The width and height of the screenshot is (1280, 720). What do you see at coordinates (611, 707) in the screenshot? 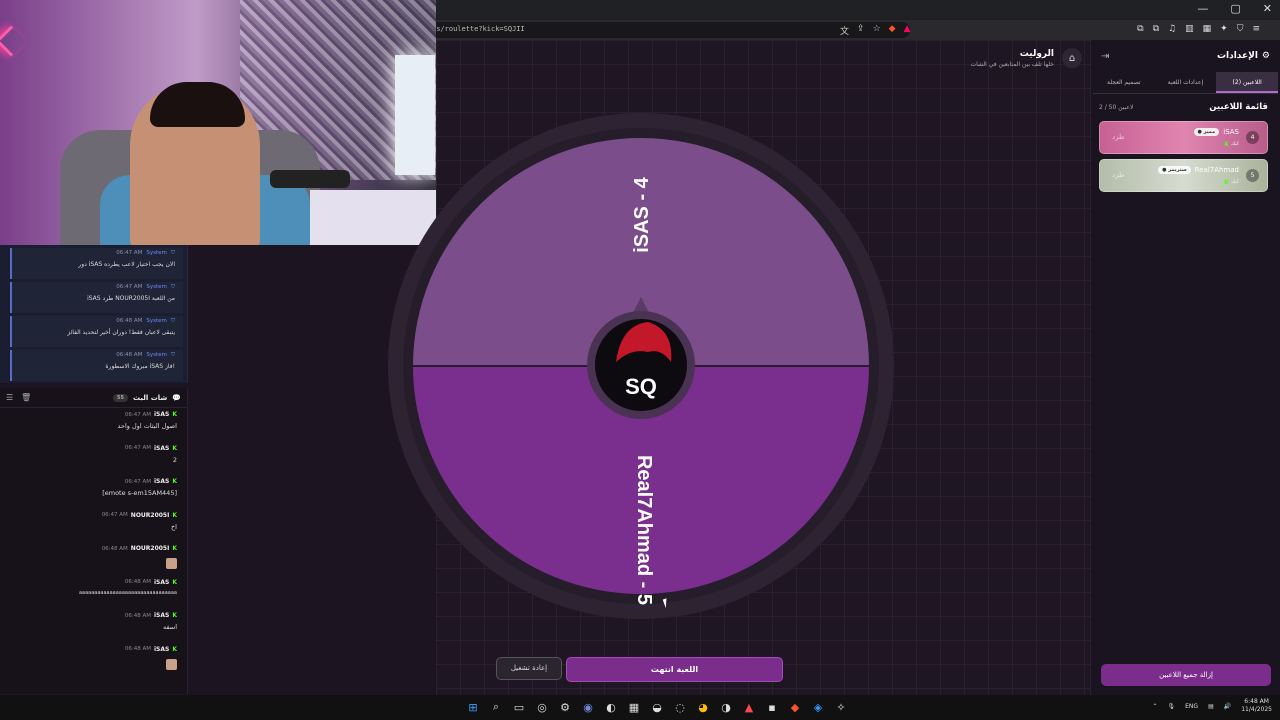
I see `obs-icon: ◐` at bounding box center [611, 707].